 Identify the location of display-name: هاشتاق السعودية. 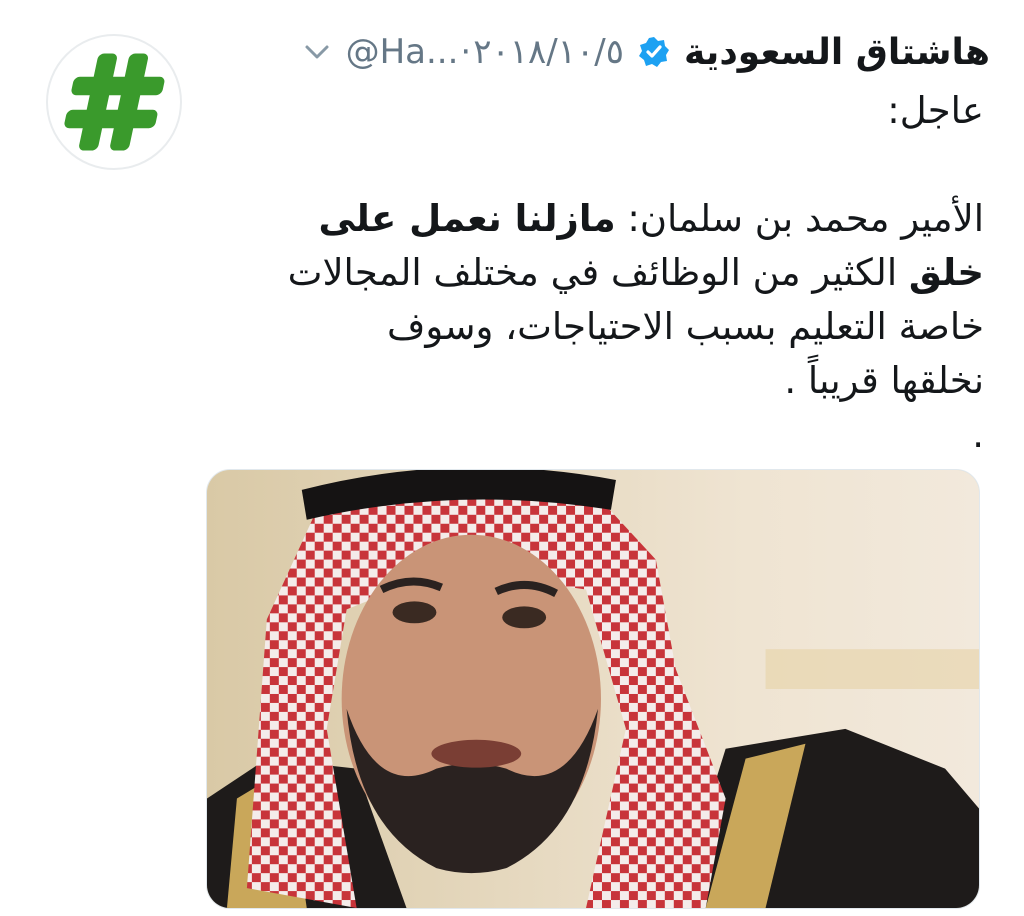
(837, 52).